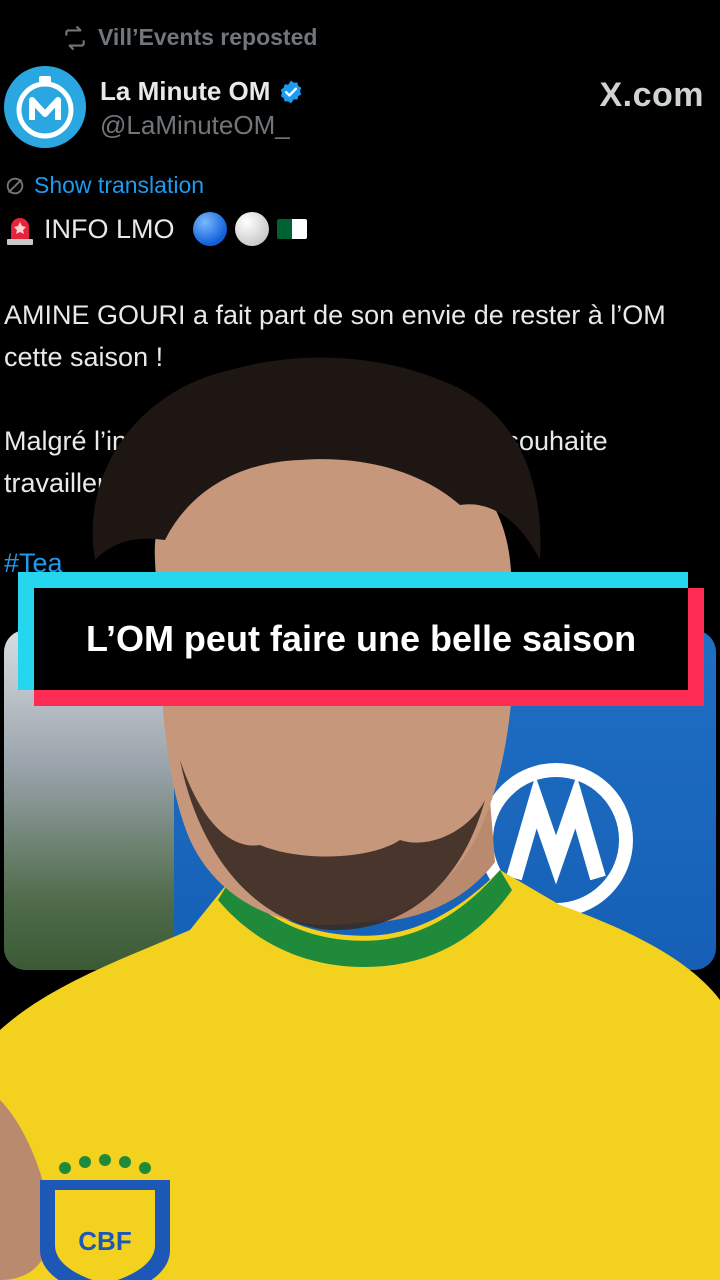  Describe the element at coordinates (104, 1241) in the screenshot. I see `svg-text: CBF` at that location.